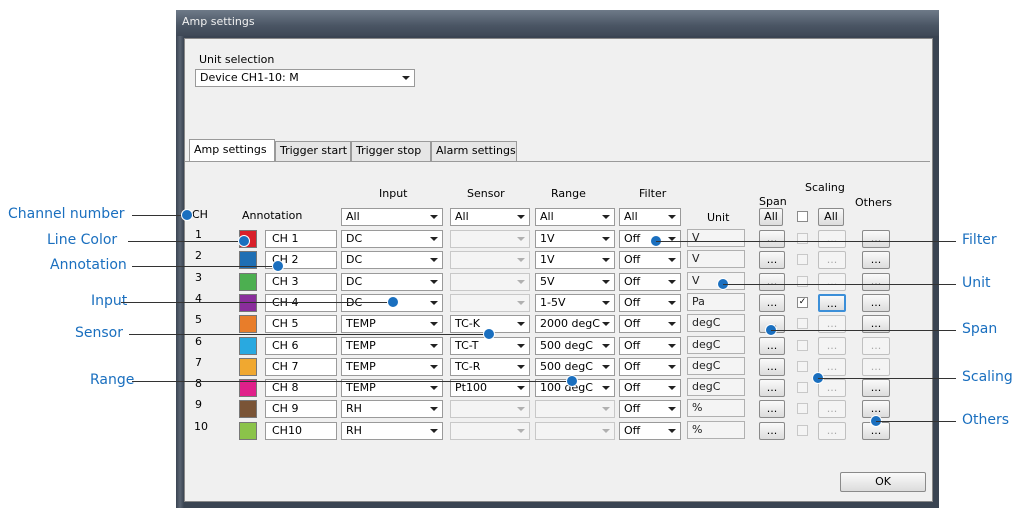 The image size is (1014, 510). What do you see at coordinates (557, 23) in the screenshot?
I see `title-bar: Amp settings` at bounding box center [557, 23].